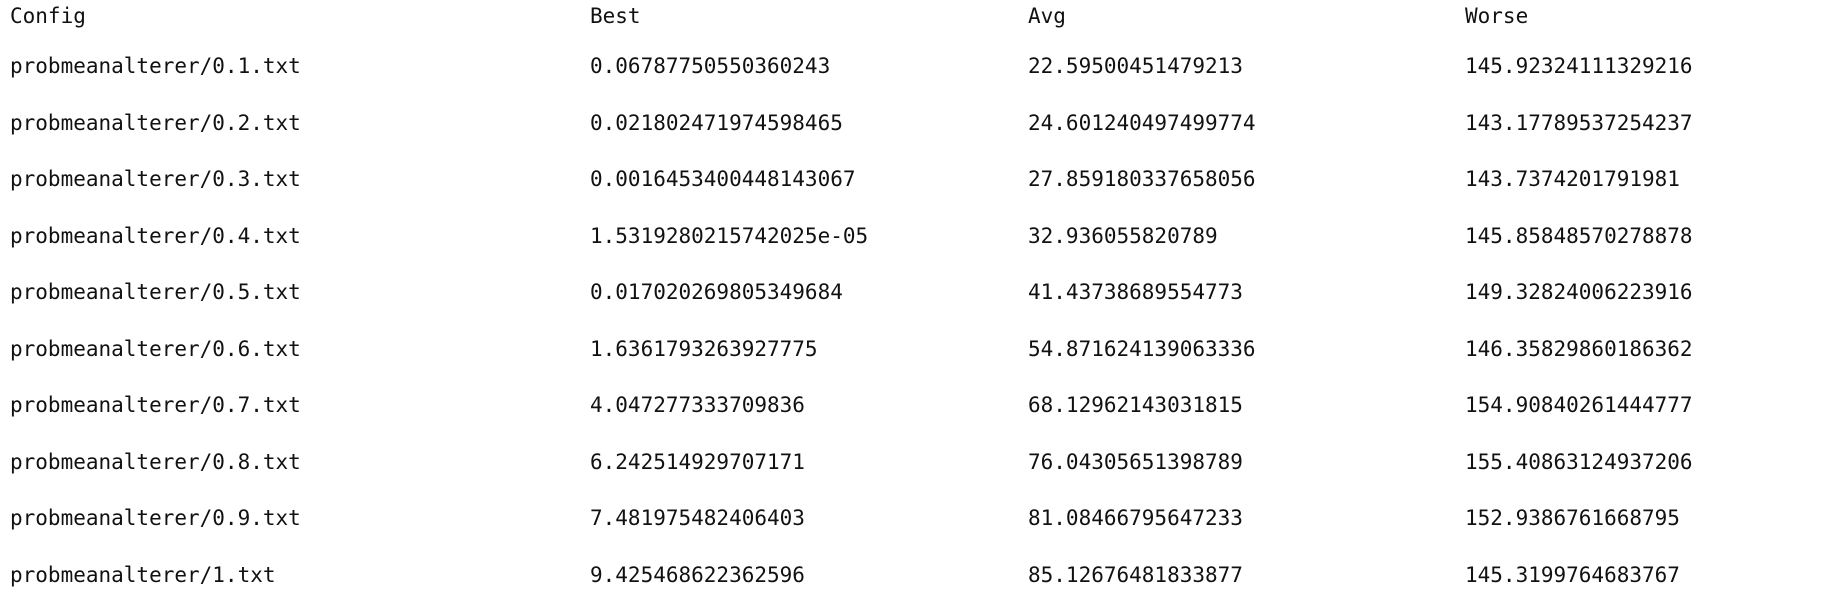 This screenshot has height=606, width=1838. Describe the element at coordinates (697, 518) in the screenshot. I see `best-cell: 7.481975482406403` at that location.